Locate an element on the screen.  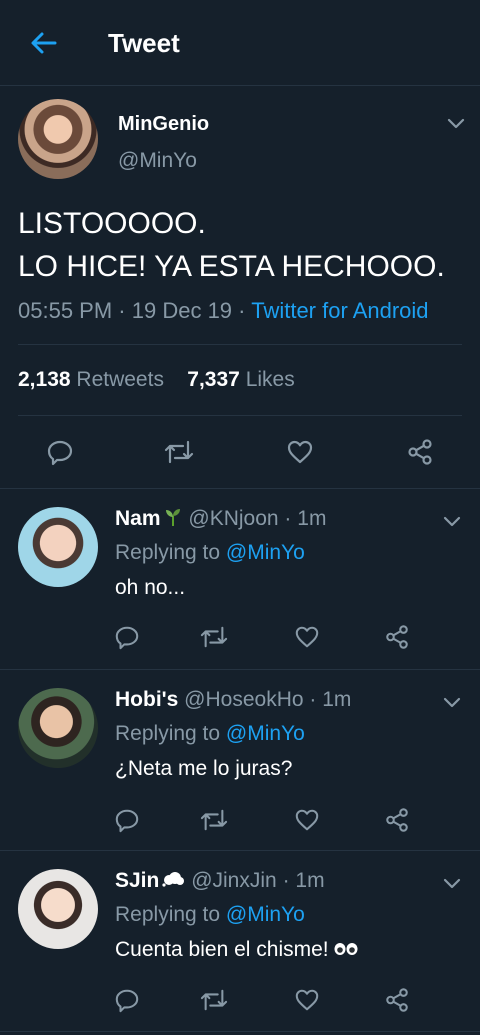
tweet-date: 19 Dec 19 is located at coordinates (182, 310).